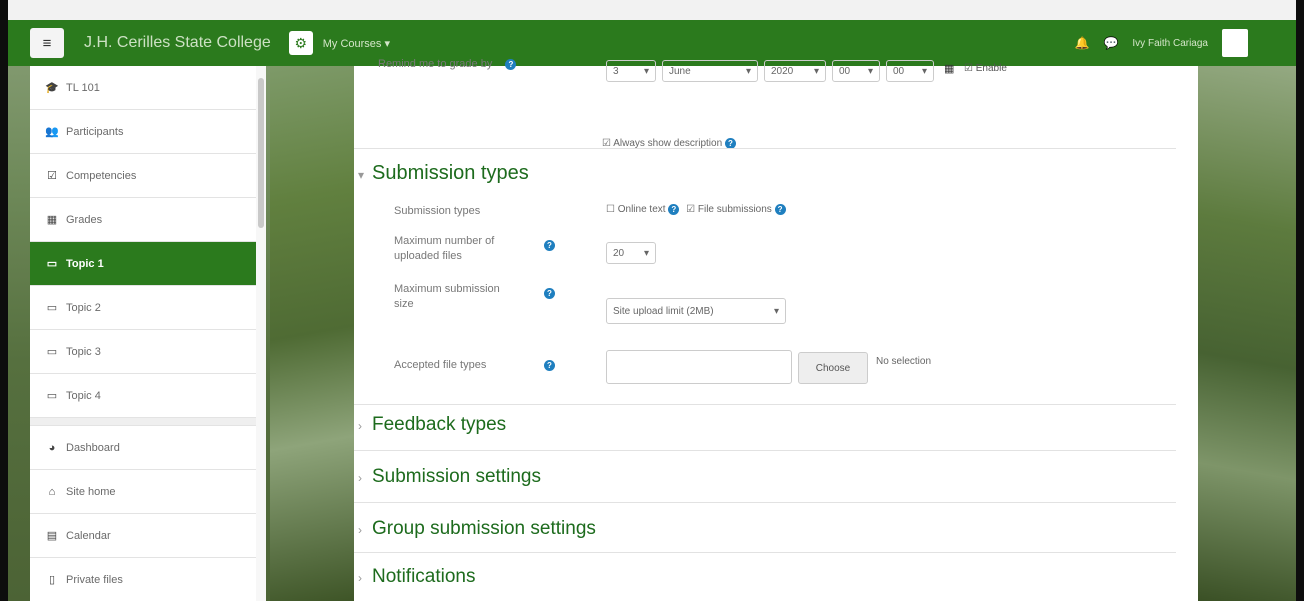  What do you see at coordinates (143, 264) in the screenshot?
I see `sidebar-item-topic-1: ▭ Topic 1` at bounding box center [143, 264].